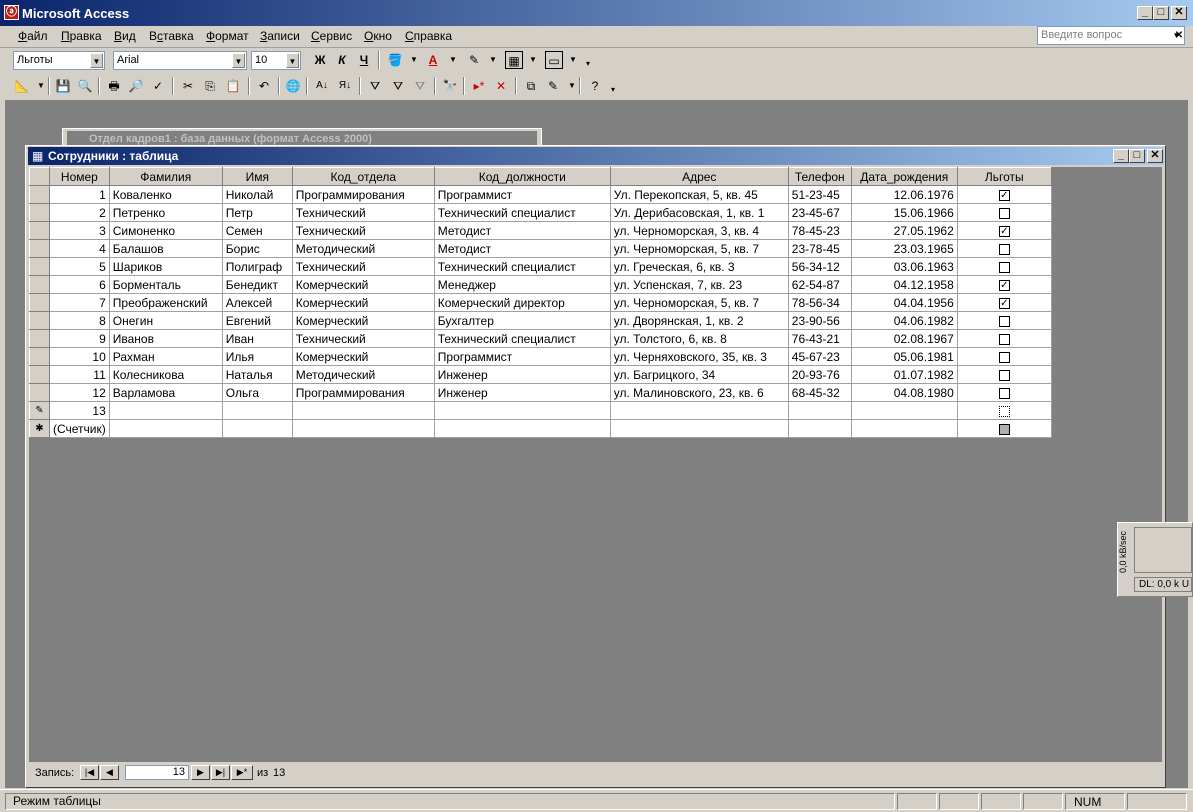 Image resolution: width=1193 pixels, height=812 pixels. What do you see at coordinates (125, 36) in the screenshot?
I see `menu-item-2: Вид` at bounding box center [125, 36].